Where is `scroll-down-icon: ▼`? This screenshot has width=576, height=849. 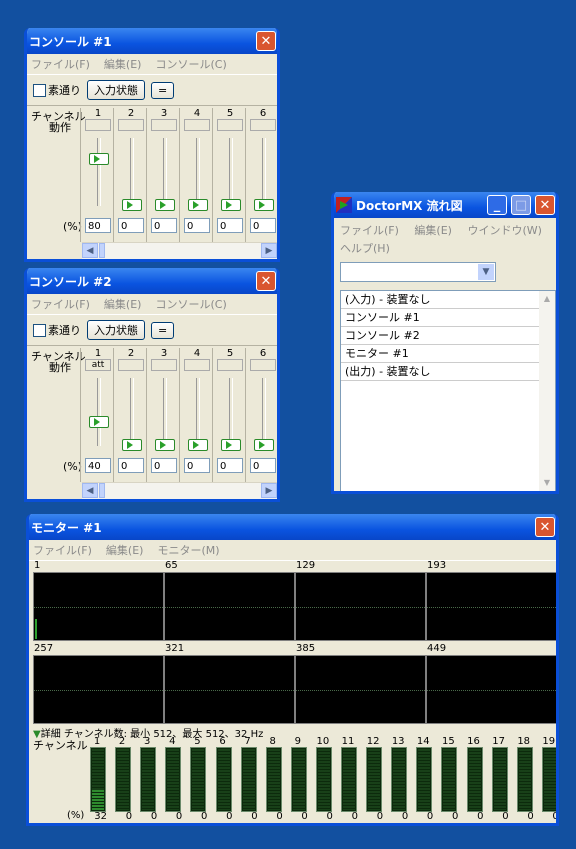 scroll-down-icon: ▼ is located at coordinates (547, 483).